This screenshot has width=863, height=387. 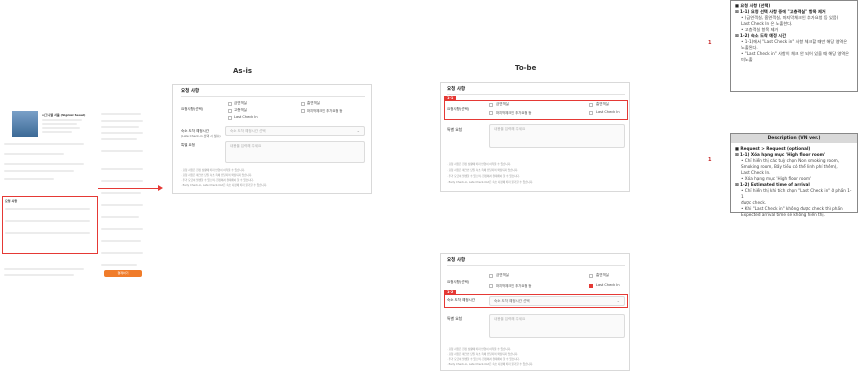 I want to click on tobe1-note-2: · 요청 사항은 체크인 당일 숙소 측에 전달되며 확정되지 않습니다., so click(x=483, y=170).